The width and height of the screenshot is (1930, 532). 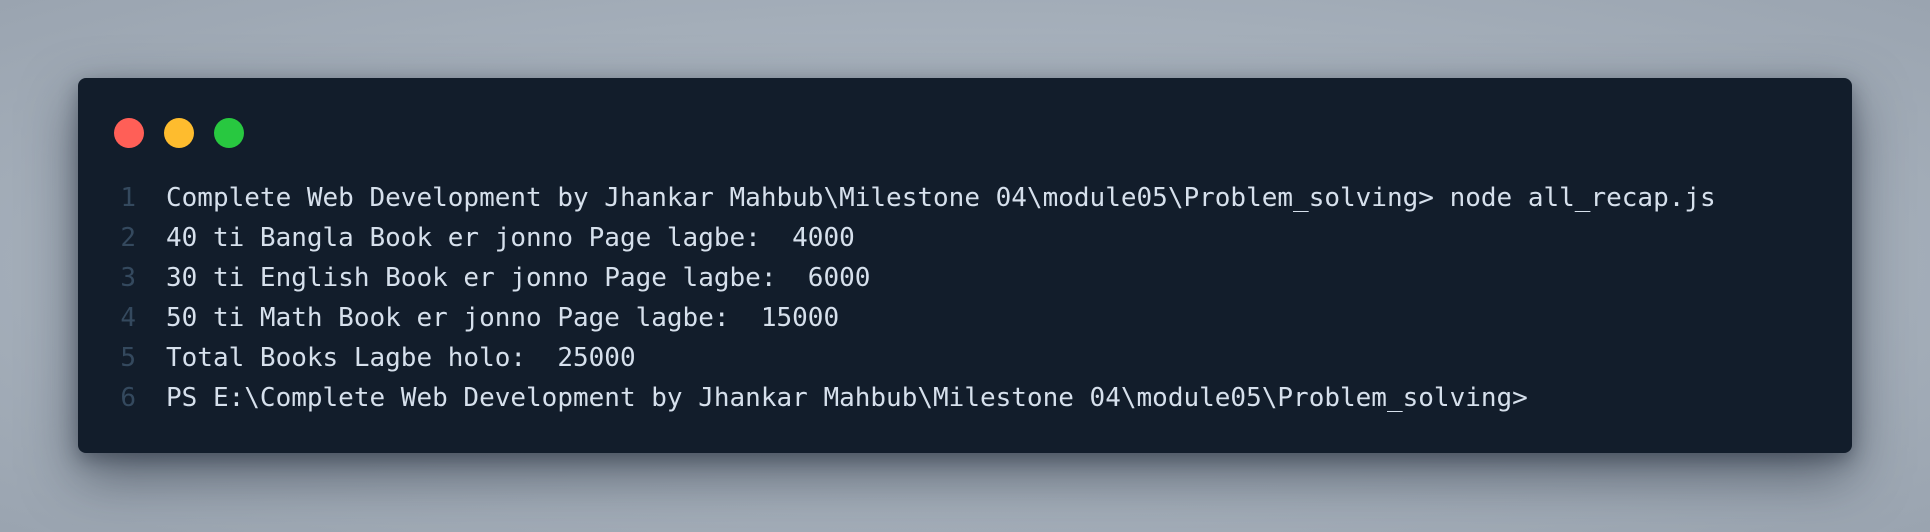 I want to click on line-text: 40 ti Bangla Book er jonno Page lagbe, so click(x=510, y=238).